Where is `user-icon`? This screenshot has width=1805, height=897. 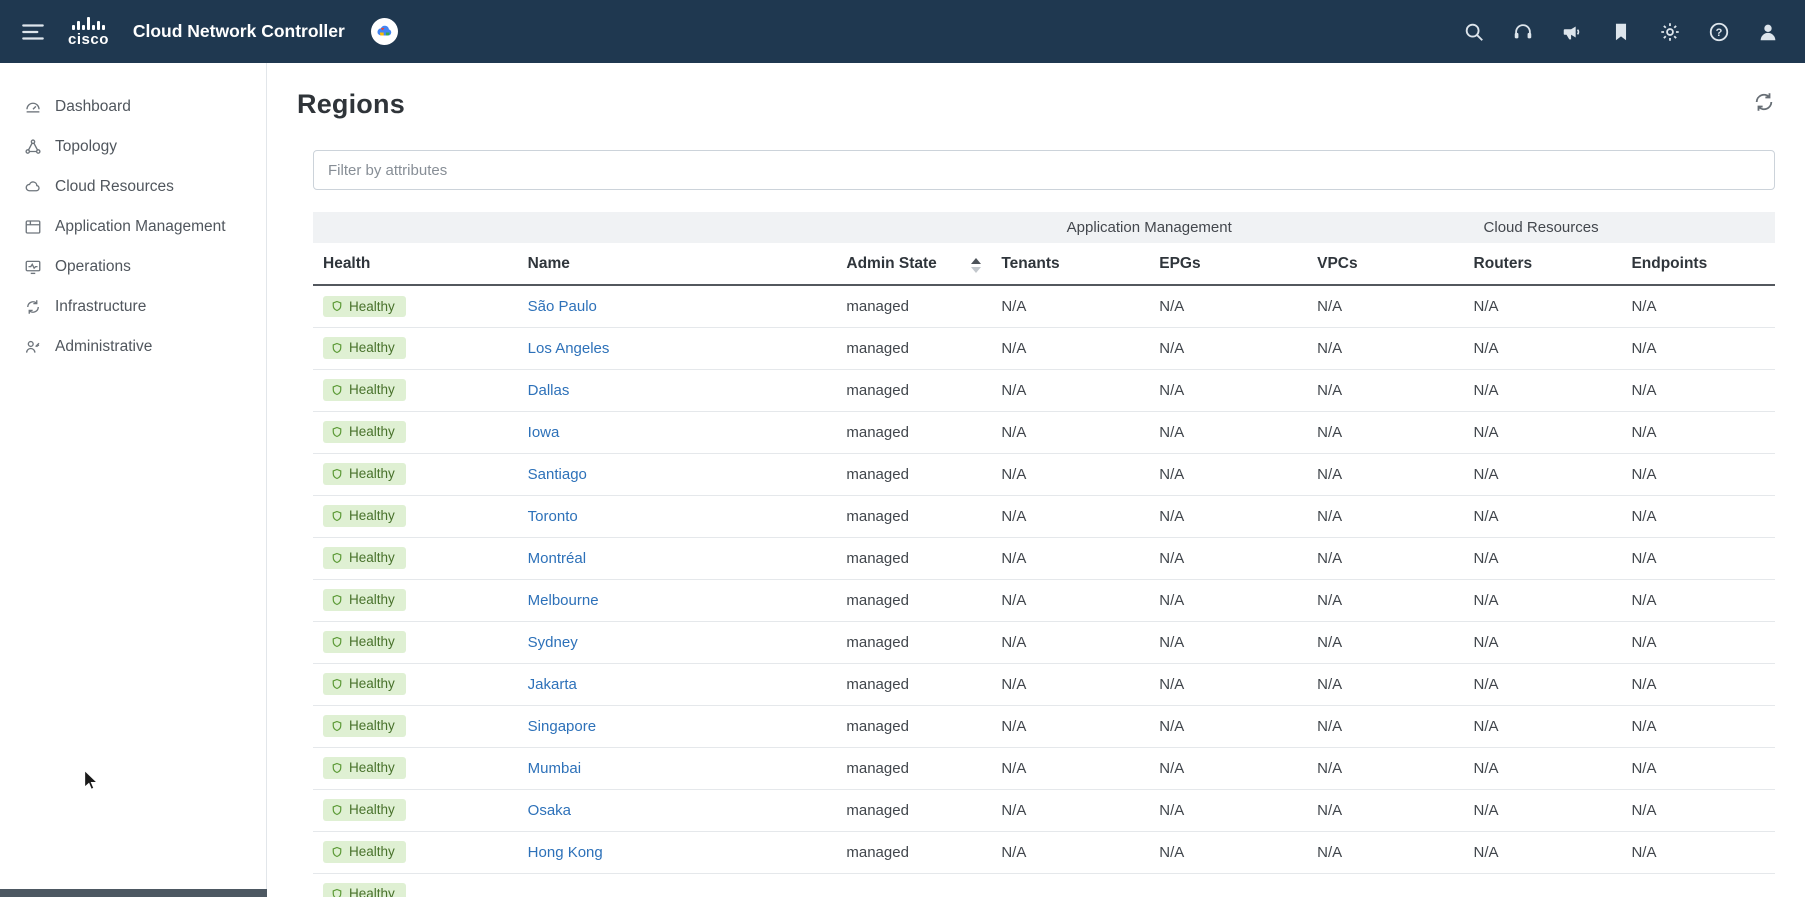
user-icon is located at coordinates (1768, 32).